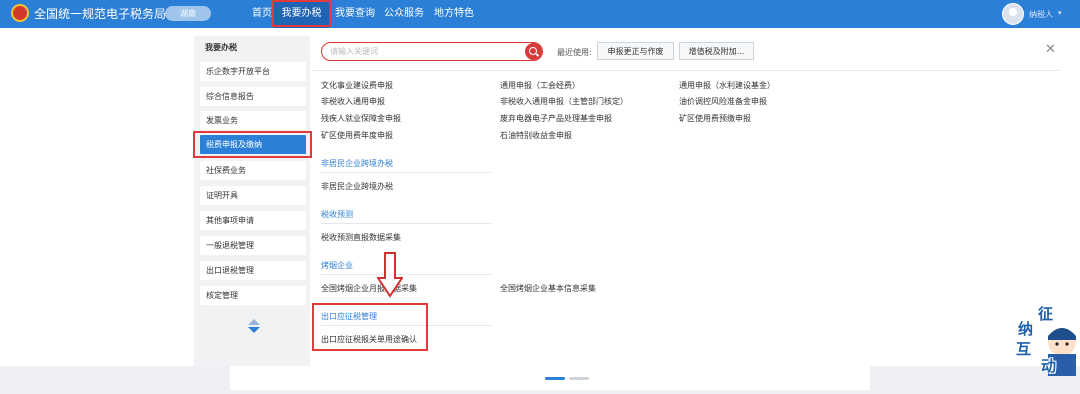 This screenshot has height=394, width=1080. I want to click on sidebar-item-info-report: 综合信息报告, so click(253, 96).